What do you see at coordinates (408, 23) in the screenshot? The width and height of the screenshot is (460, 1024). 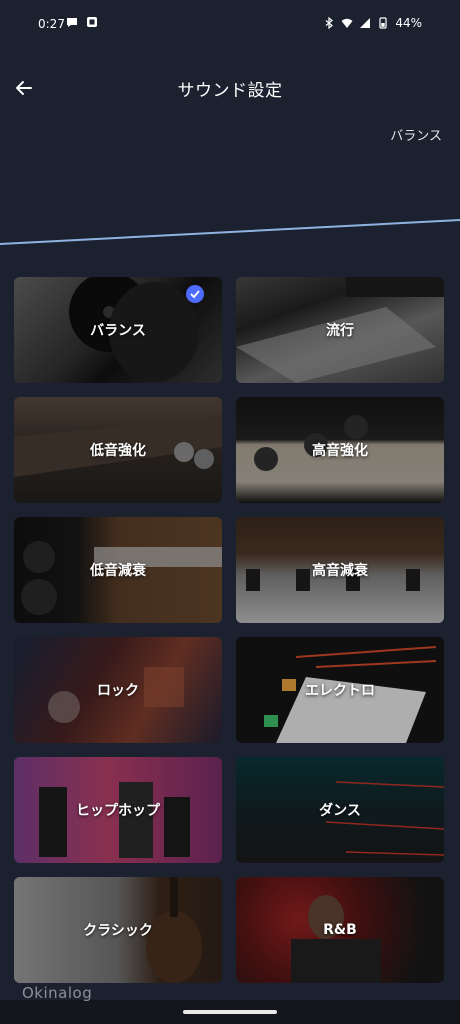 I see `battery-percent: 44%` at bounding box center [408, 23].